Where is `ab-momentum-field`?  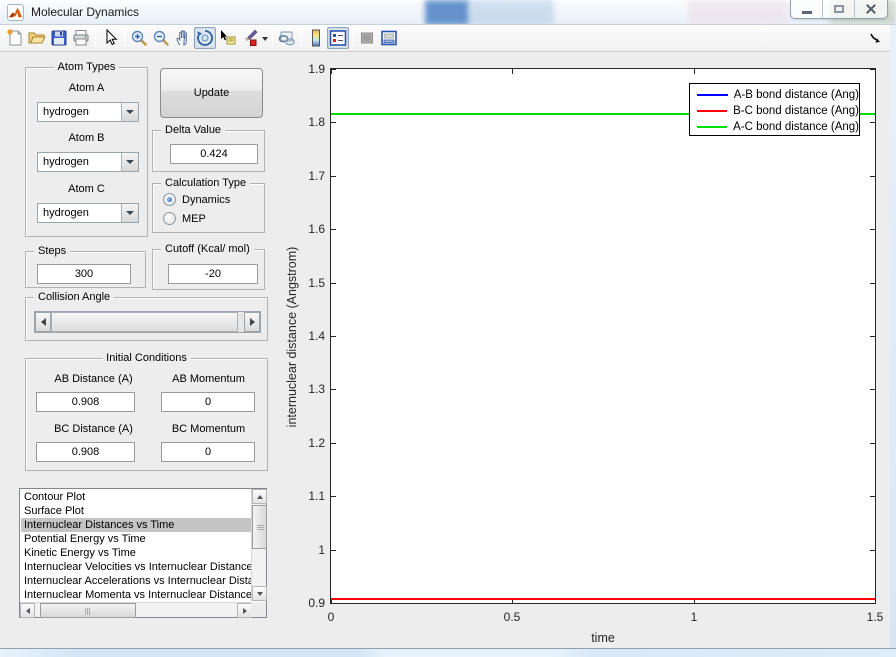 ab-momentum-field is located at coordinates (208, 402).